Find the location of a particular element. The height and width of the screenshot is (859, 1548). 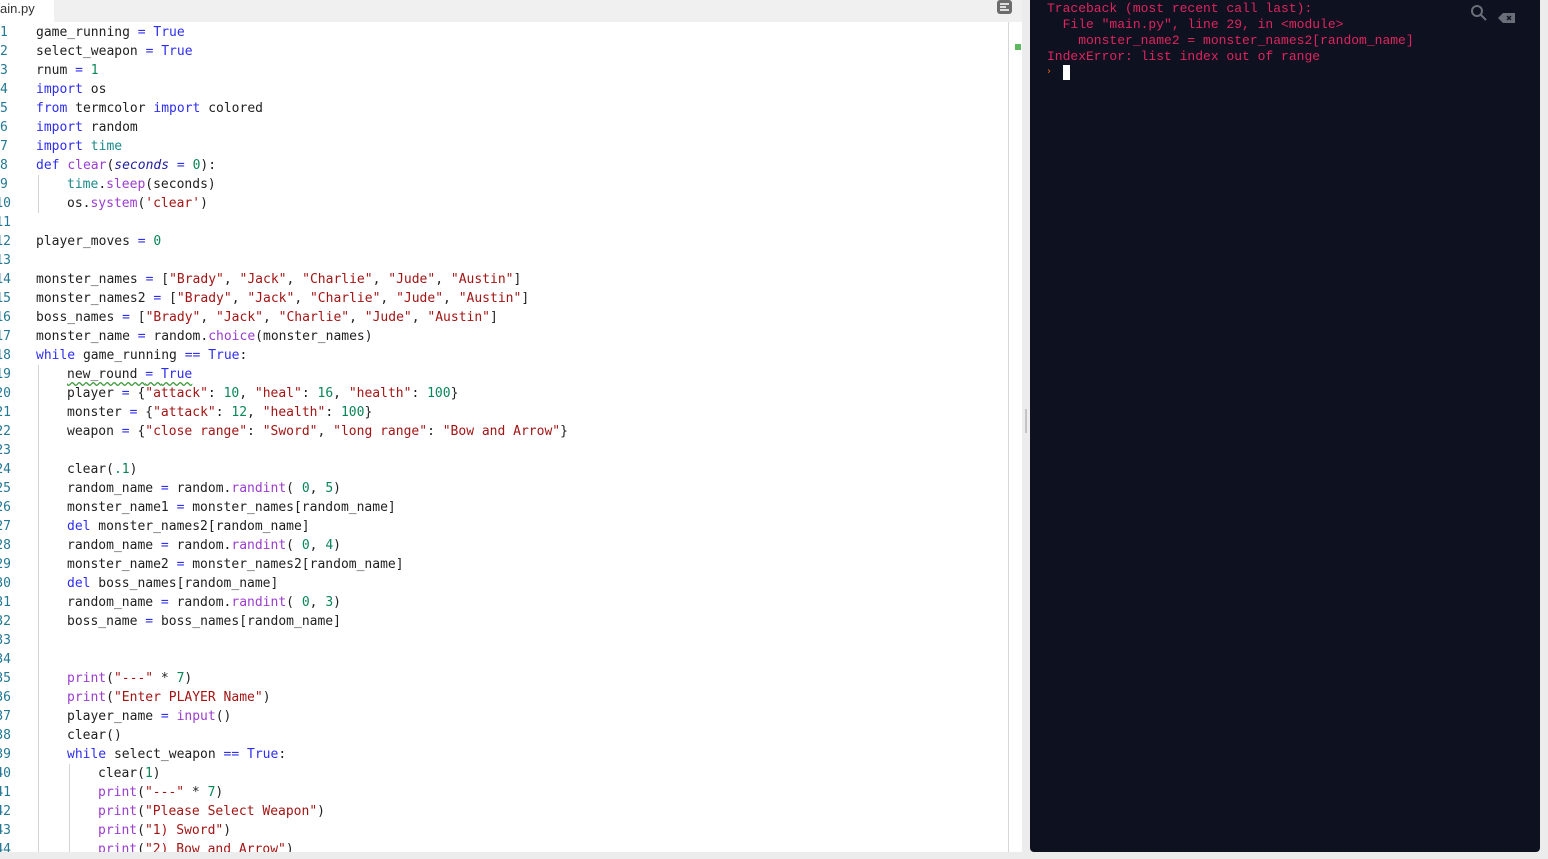

code-line: 7 import time is located at coordinates (504, 146).